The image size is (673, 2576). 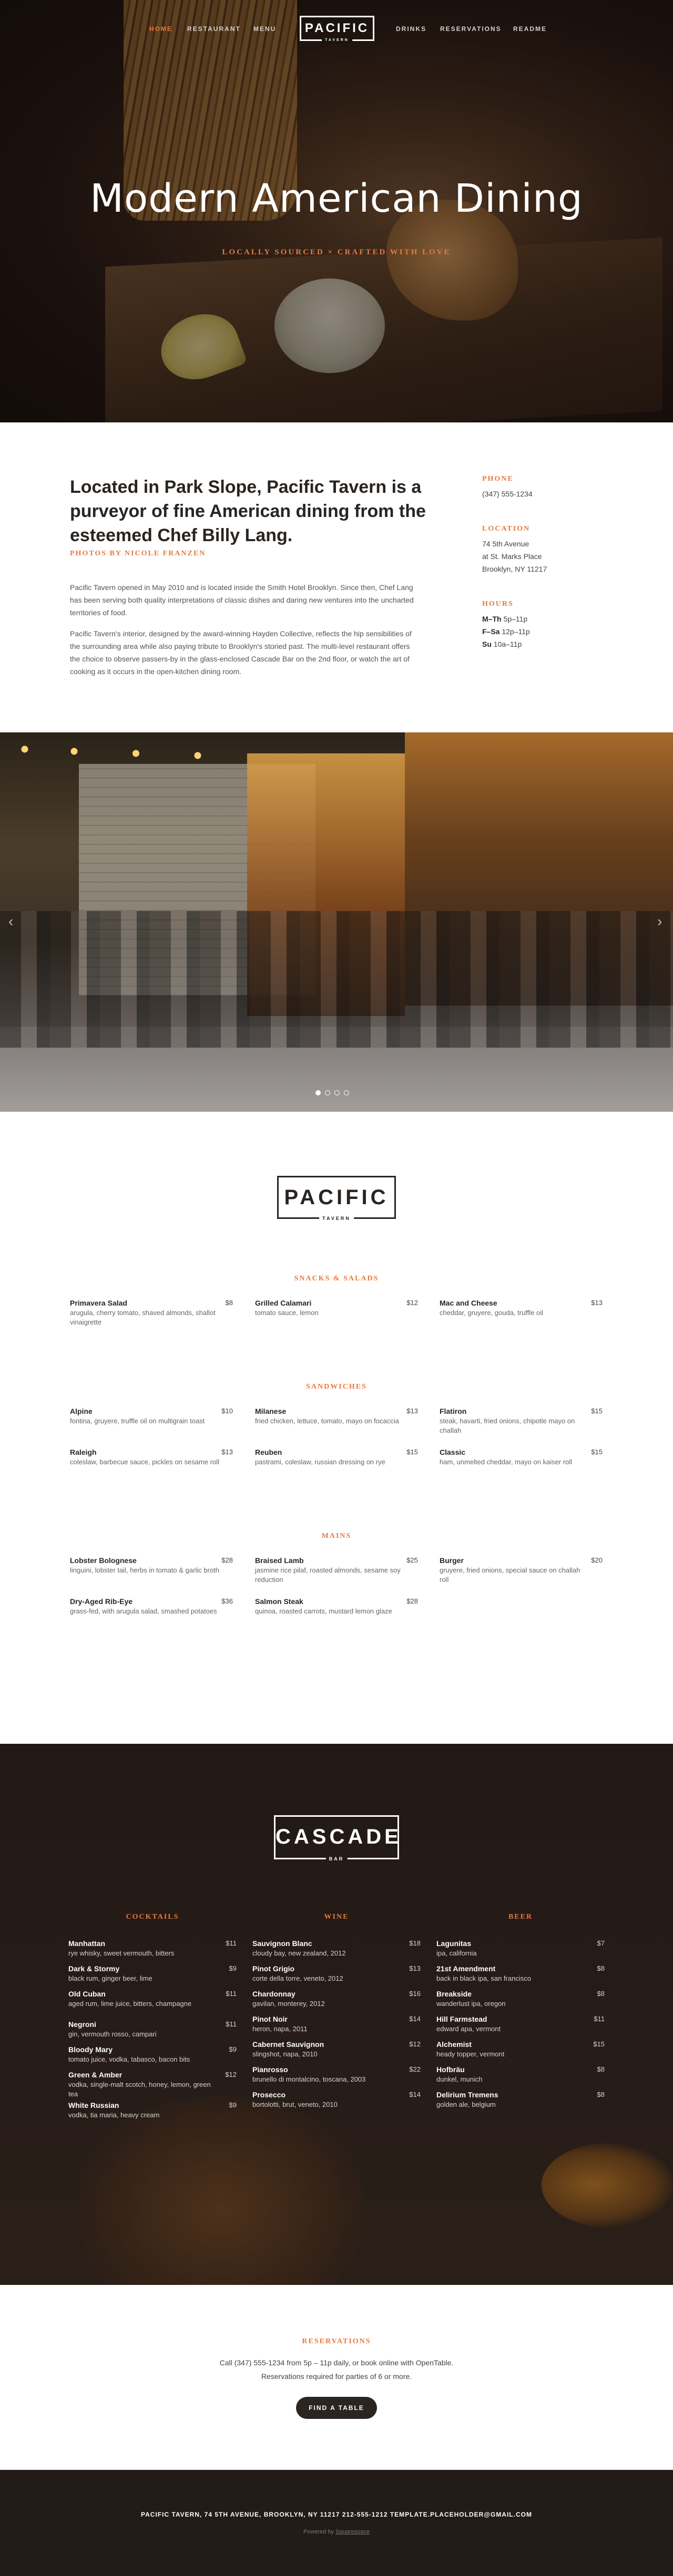 I want to click on phone-label: PHONE, so click(x=498, y=479).